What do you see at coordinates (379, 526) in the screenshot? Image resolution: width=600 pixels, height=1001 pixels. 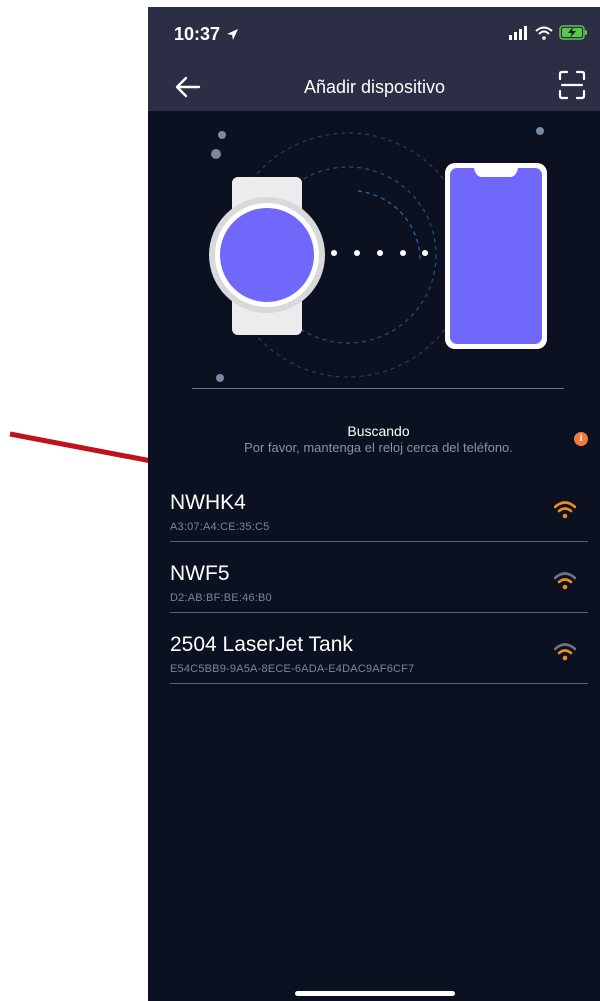 I see `device-item: NWHK4 A3:07:A4:CE:35:C5` at bounding box center [379, 526].